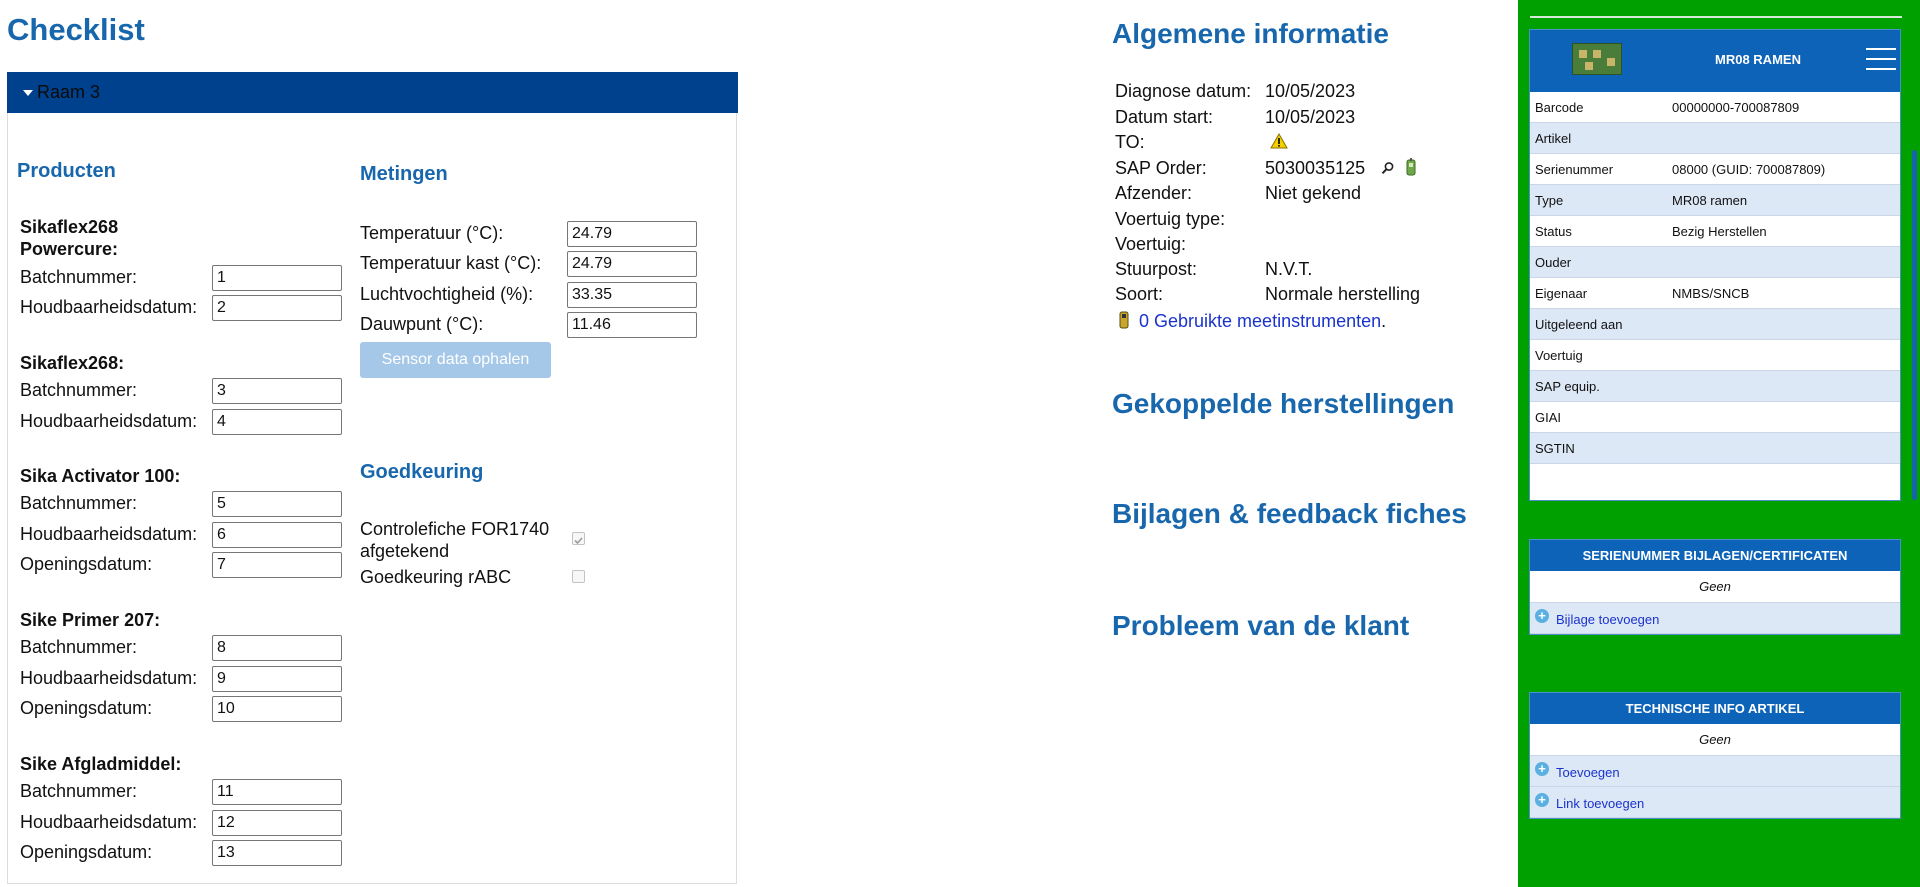  I want to click on instruments-line: 0 Gebruikte meetinstrumenten., so click(1262, 321).